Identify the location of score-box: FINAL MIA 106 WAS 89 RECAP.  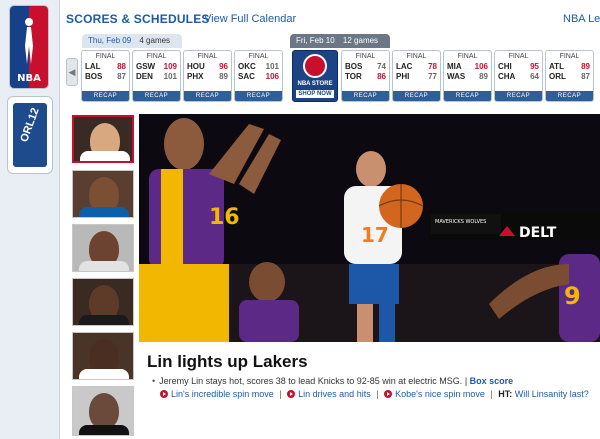
(467, 76).